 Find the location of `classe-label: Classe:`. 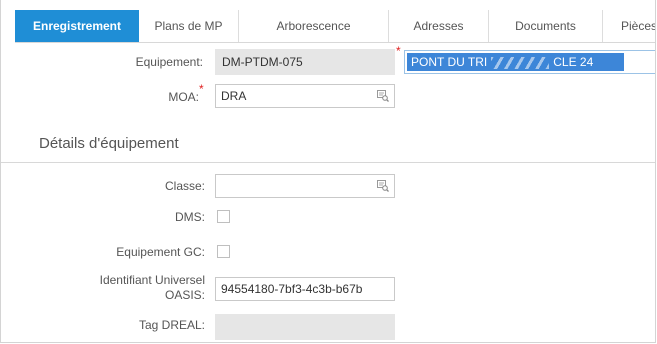

classe-label: Classe: is located at coordinates (184, 186).